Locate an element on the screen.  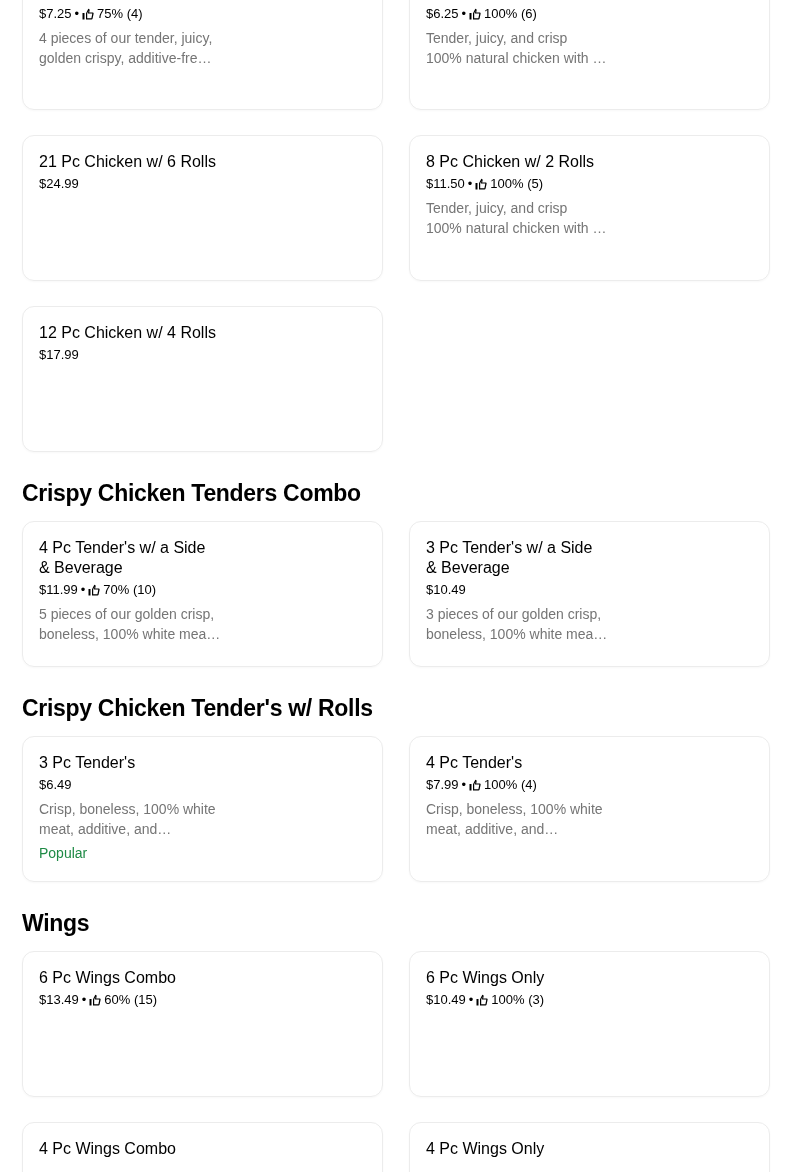
price: $7.25 is located at coordinates (55, 14).